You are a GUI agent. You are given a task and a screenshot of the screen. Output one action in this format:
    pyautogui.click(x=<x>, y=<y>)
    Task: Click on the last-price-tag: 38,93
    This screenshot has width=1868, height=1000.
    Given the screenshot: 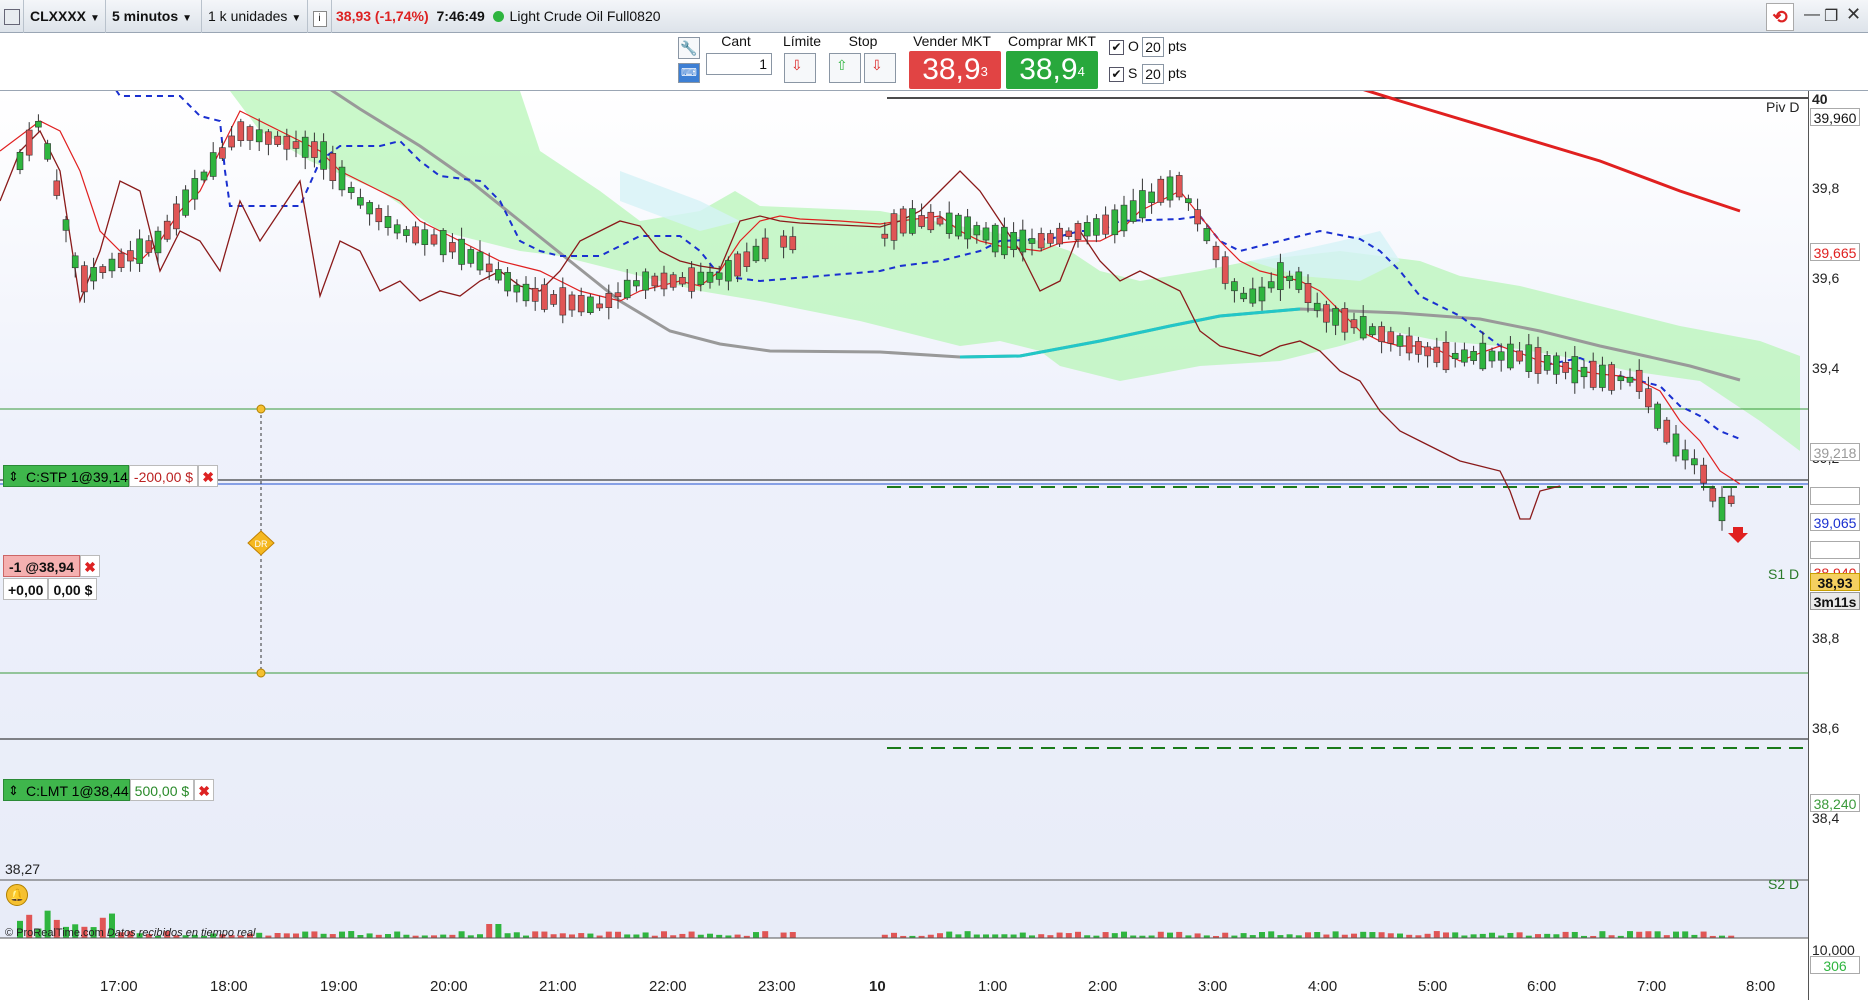 What is the action you would take?
    pyautogui.click(x=1835, y=582)
    